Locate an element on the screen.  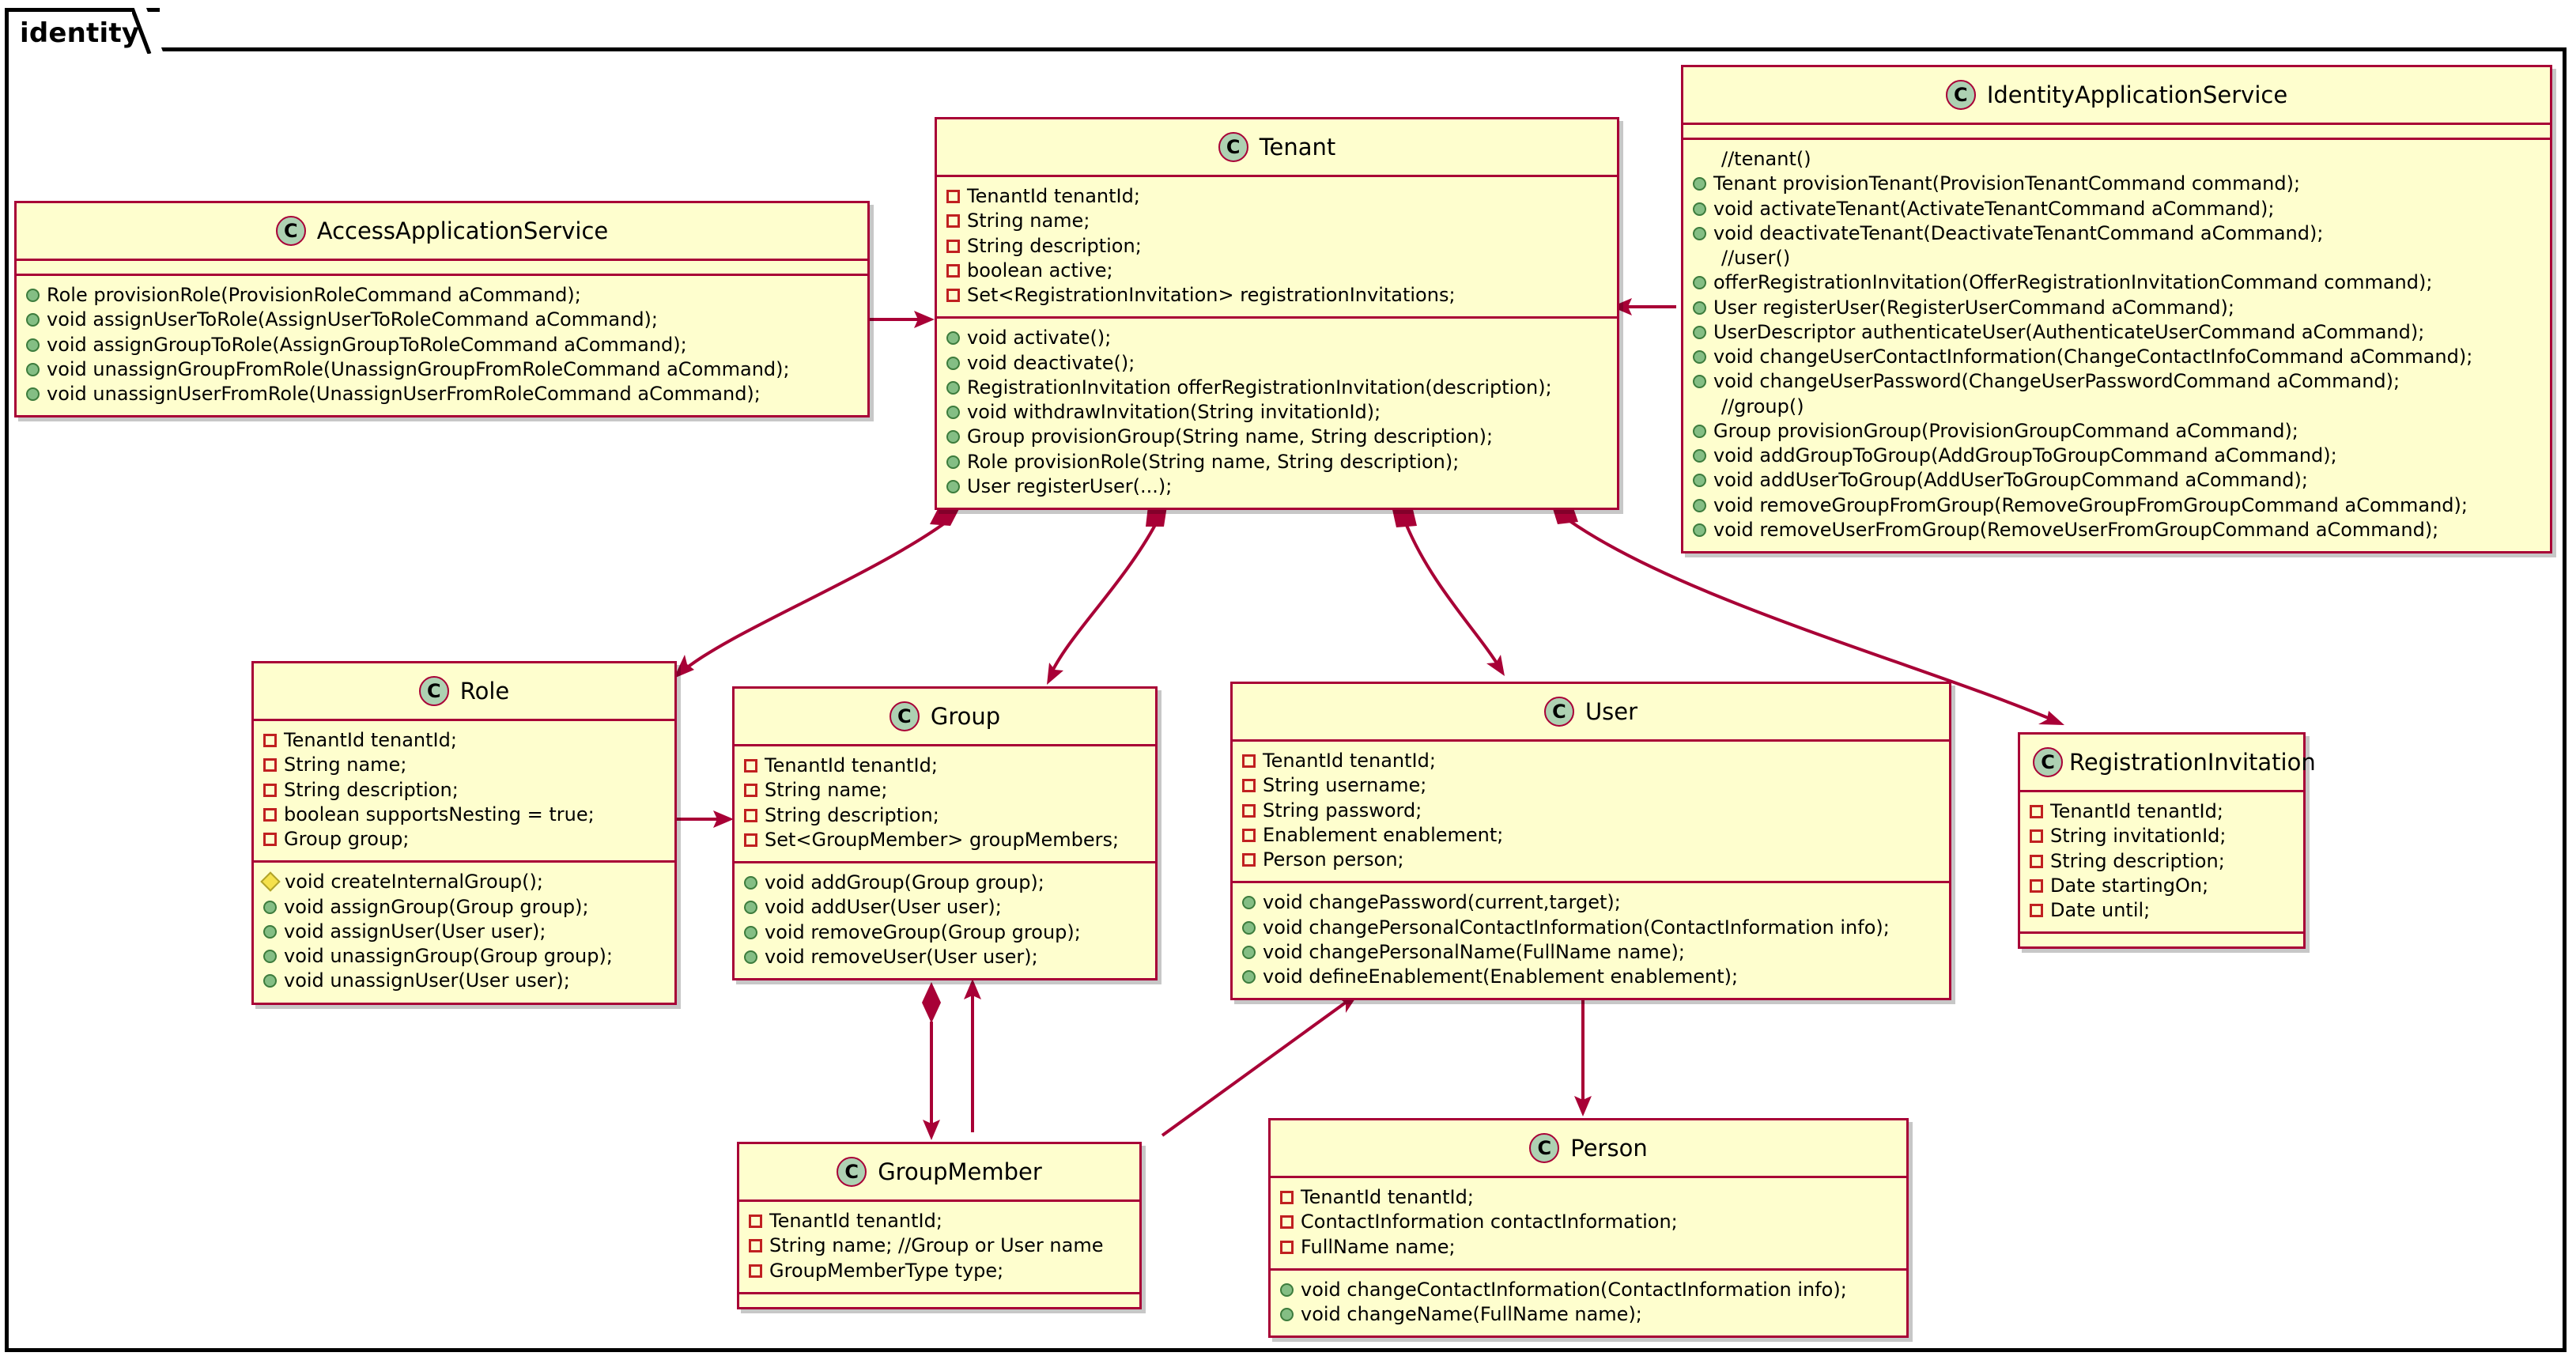
class-header: C Person is located at coordinates (1588, 1149).